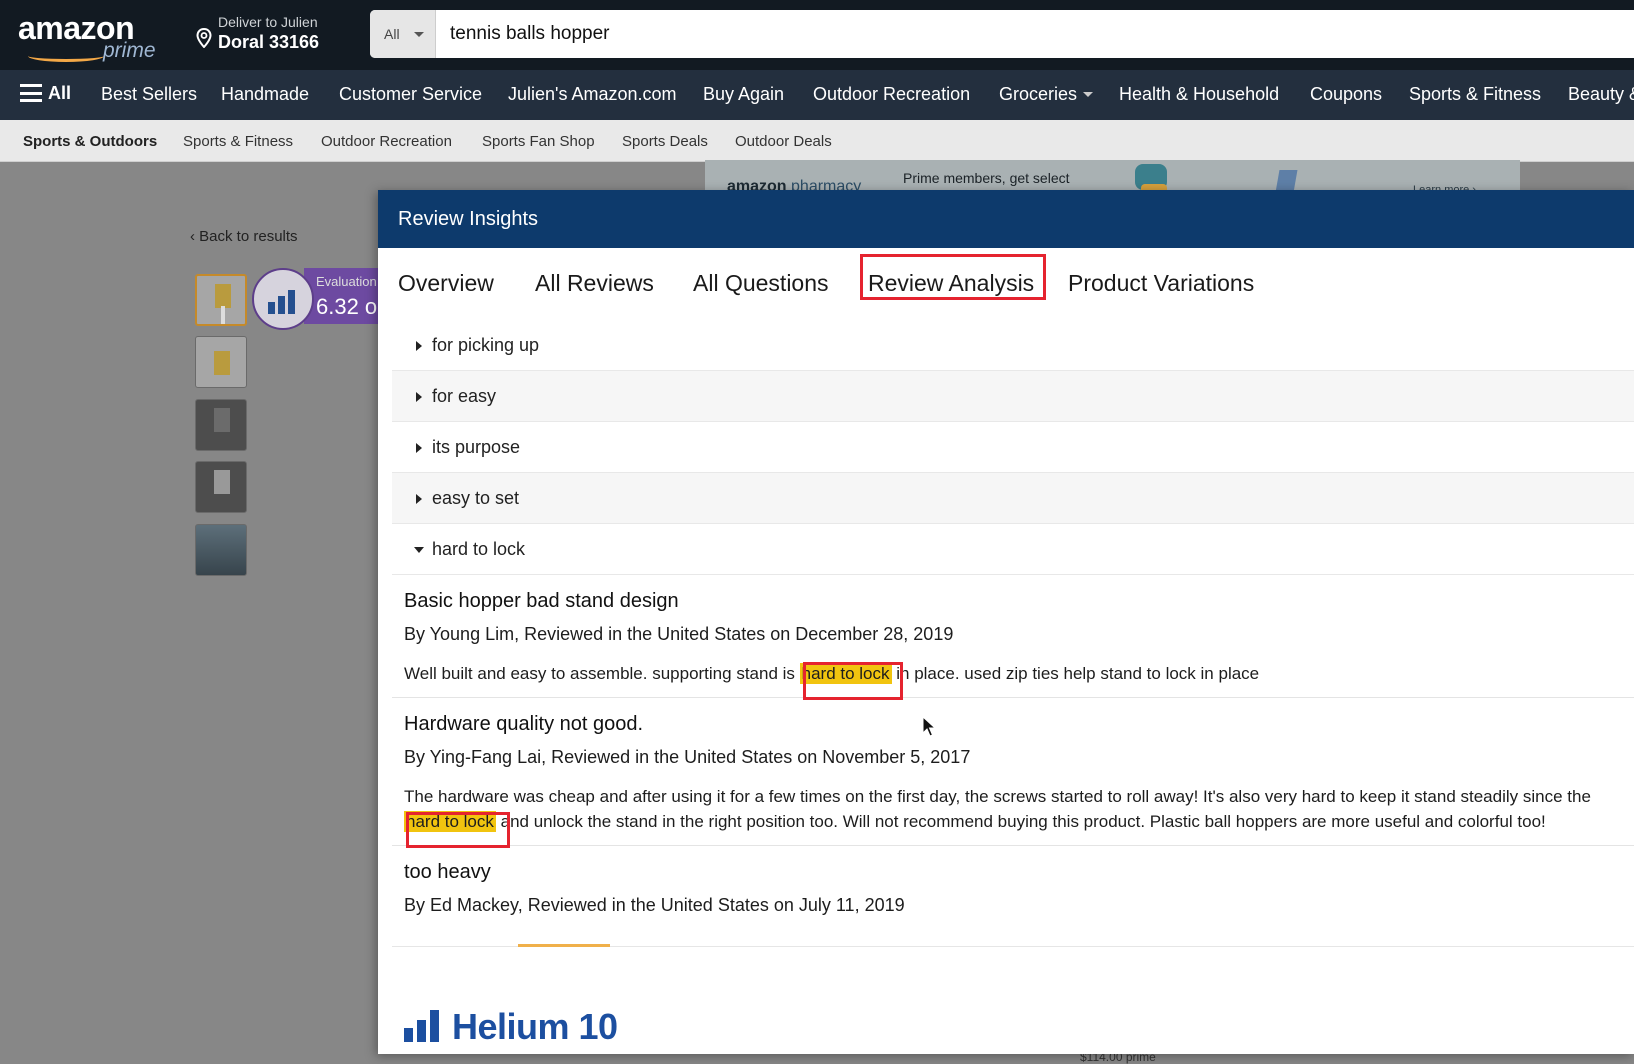  Describe the element at coordinates (953, 277) in the screenshot. I see `active-tab-highlight-box` at that location.